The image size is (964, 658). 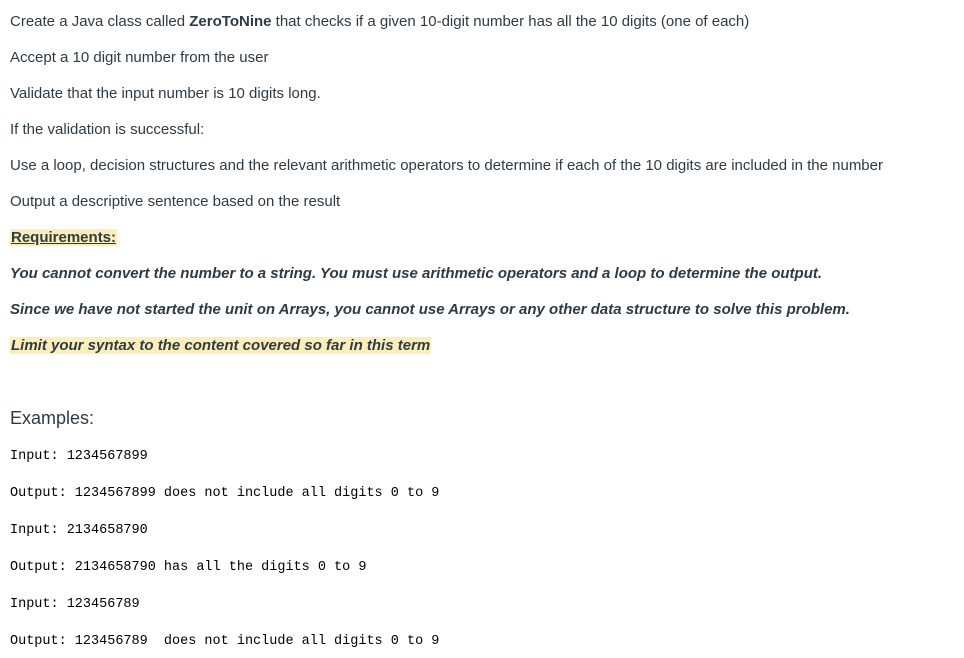 I want to click on examples-heading: Examples:, so click(x=52, y=418).